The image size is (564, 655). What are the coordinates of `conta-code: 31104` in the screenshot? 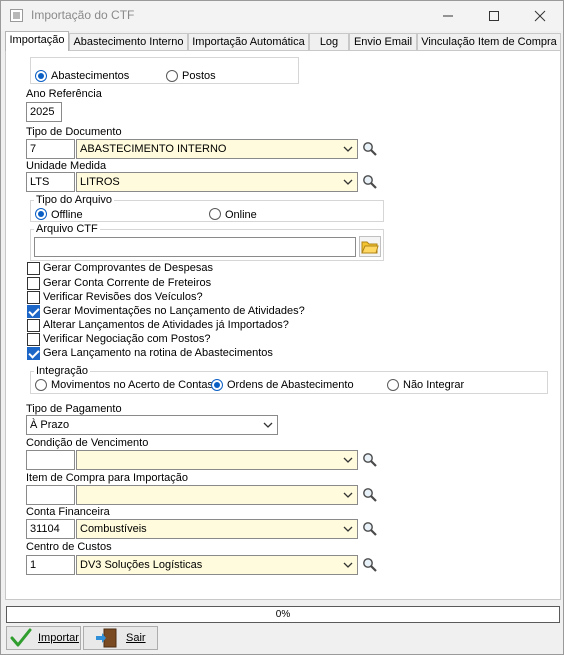 It's located at (50, 529).